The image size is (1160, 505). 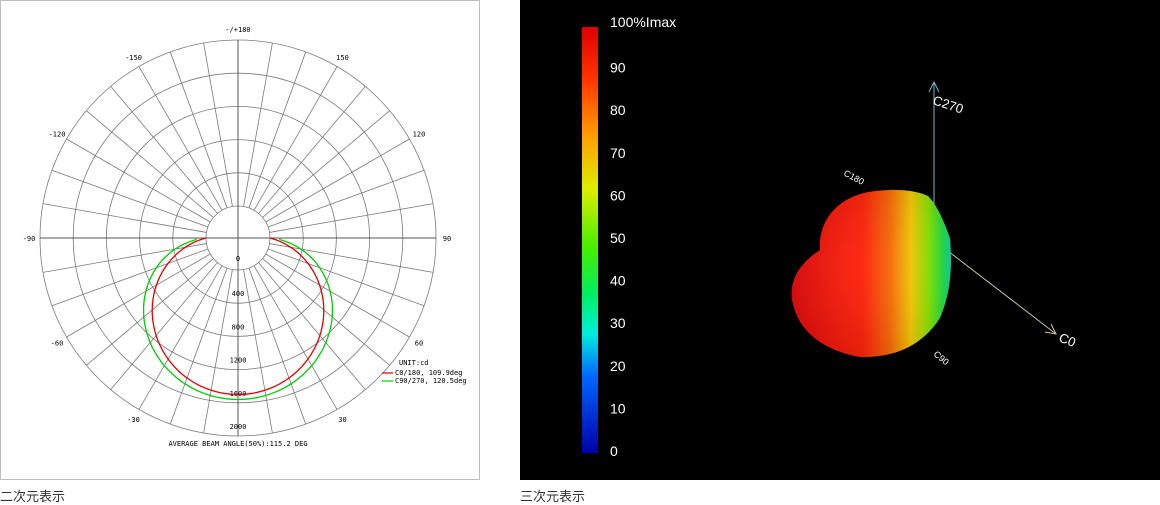 What do you see at coordinates (342, 420) in the screenshot?
I see `angle-label: 30` at bounding box center [342, 420].